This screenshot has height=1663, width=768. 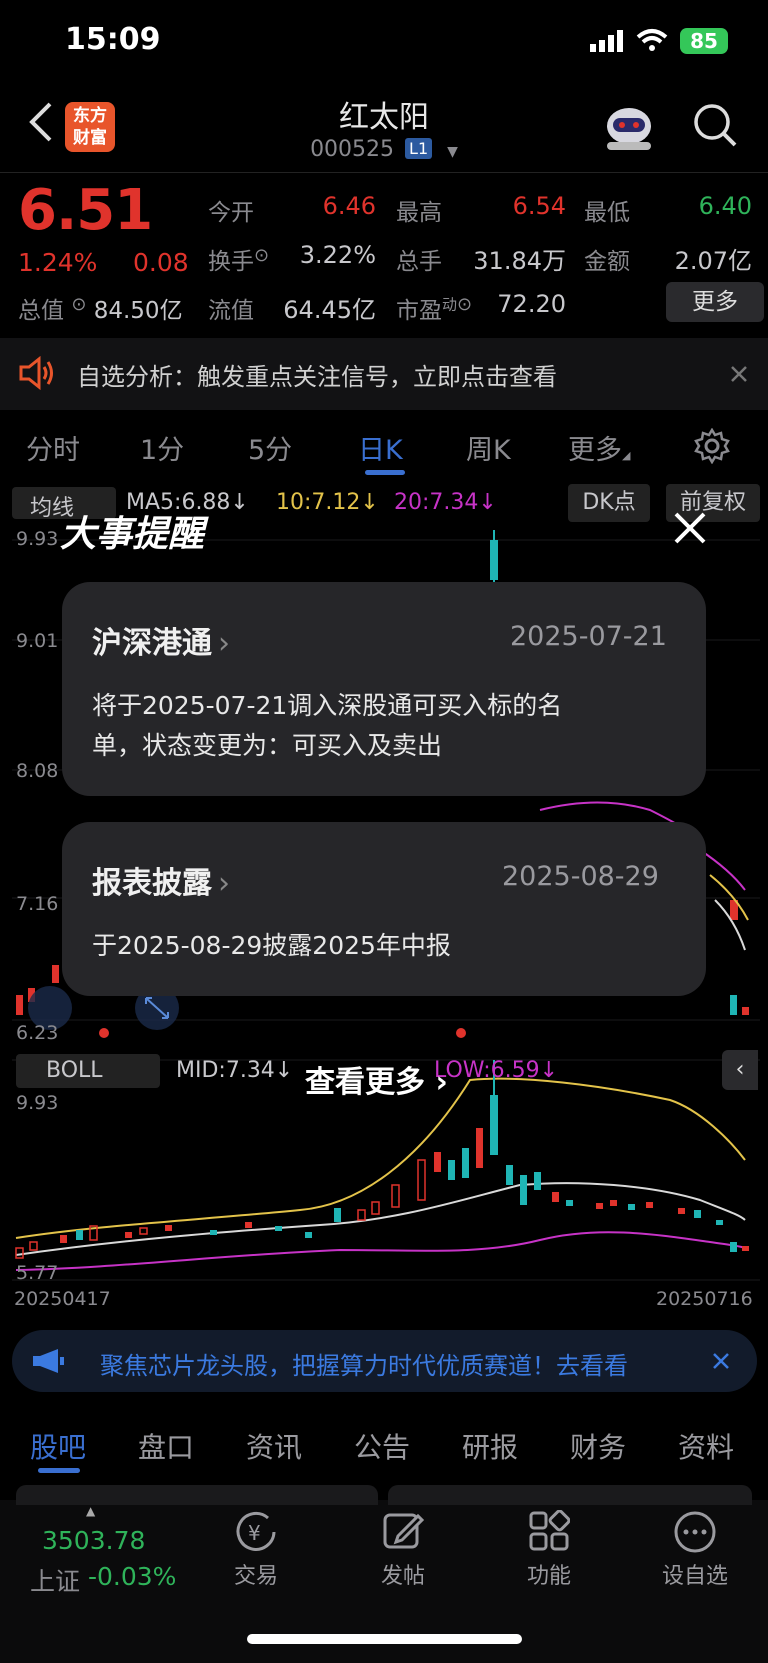 I want to click on boll-upper-line, so click(x=380, y=1158).